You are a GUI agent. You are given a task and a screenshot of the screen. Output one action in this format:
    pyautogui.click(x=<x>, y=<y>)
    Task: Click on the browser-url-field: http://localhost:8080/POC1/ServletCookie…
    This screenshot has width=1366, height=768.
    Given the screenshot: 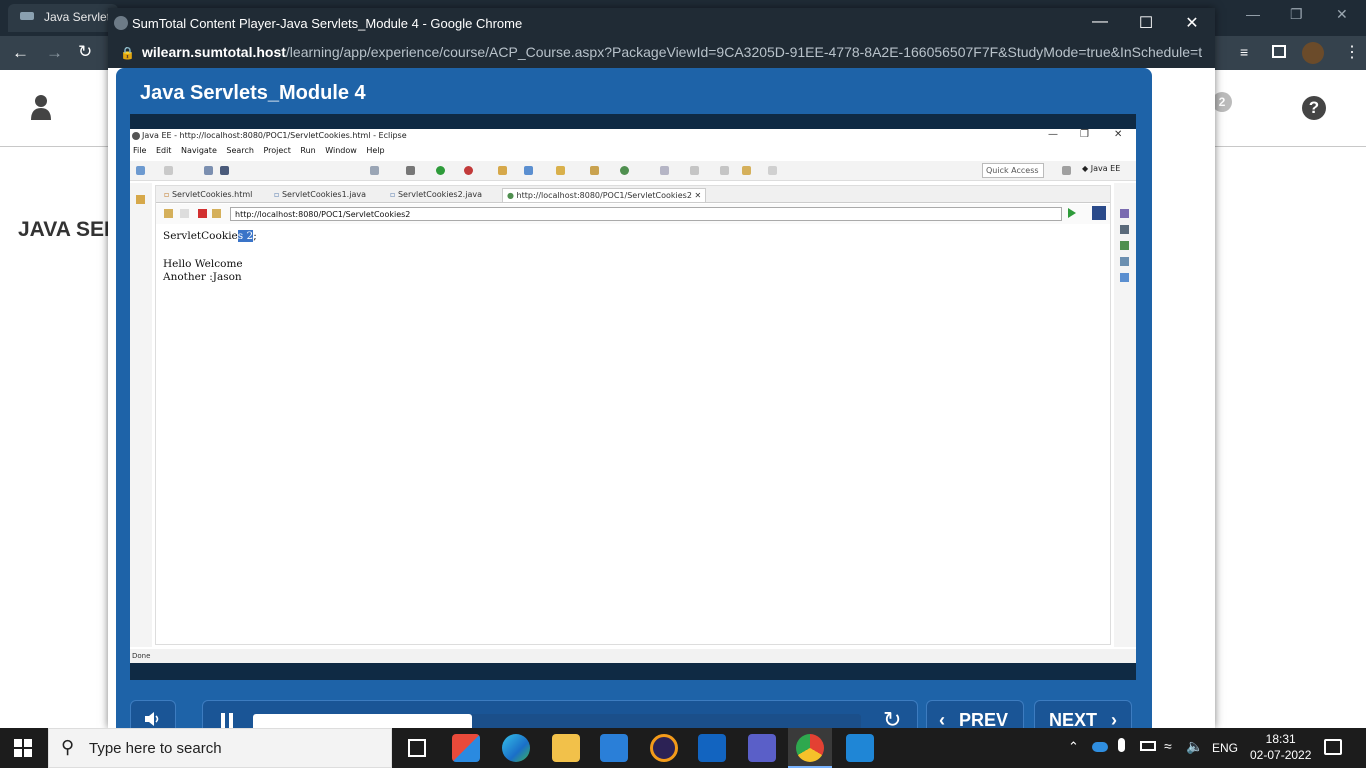 What is the action you would take?
    pyautogui.click(x=646, y=214)
    